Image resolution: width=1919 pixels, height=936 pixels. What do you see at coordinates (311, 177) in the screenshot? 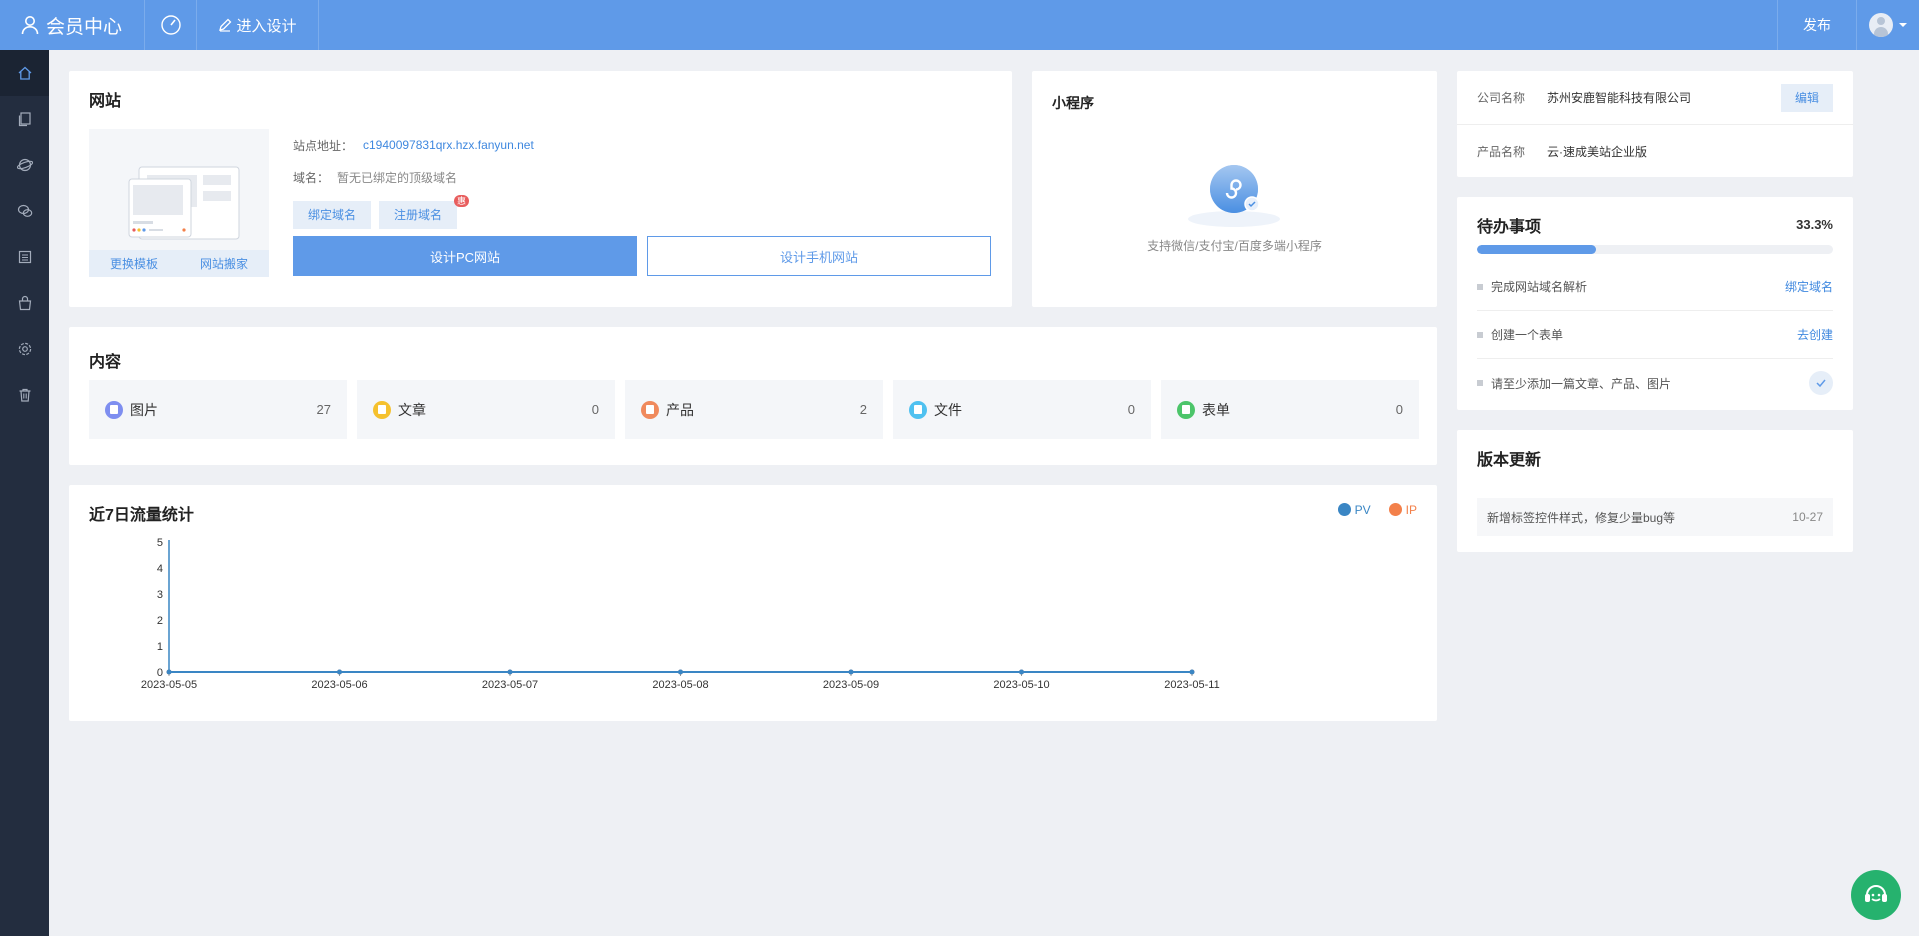
I see `domain-label: 域名：` at bounding box center [311, 177].